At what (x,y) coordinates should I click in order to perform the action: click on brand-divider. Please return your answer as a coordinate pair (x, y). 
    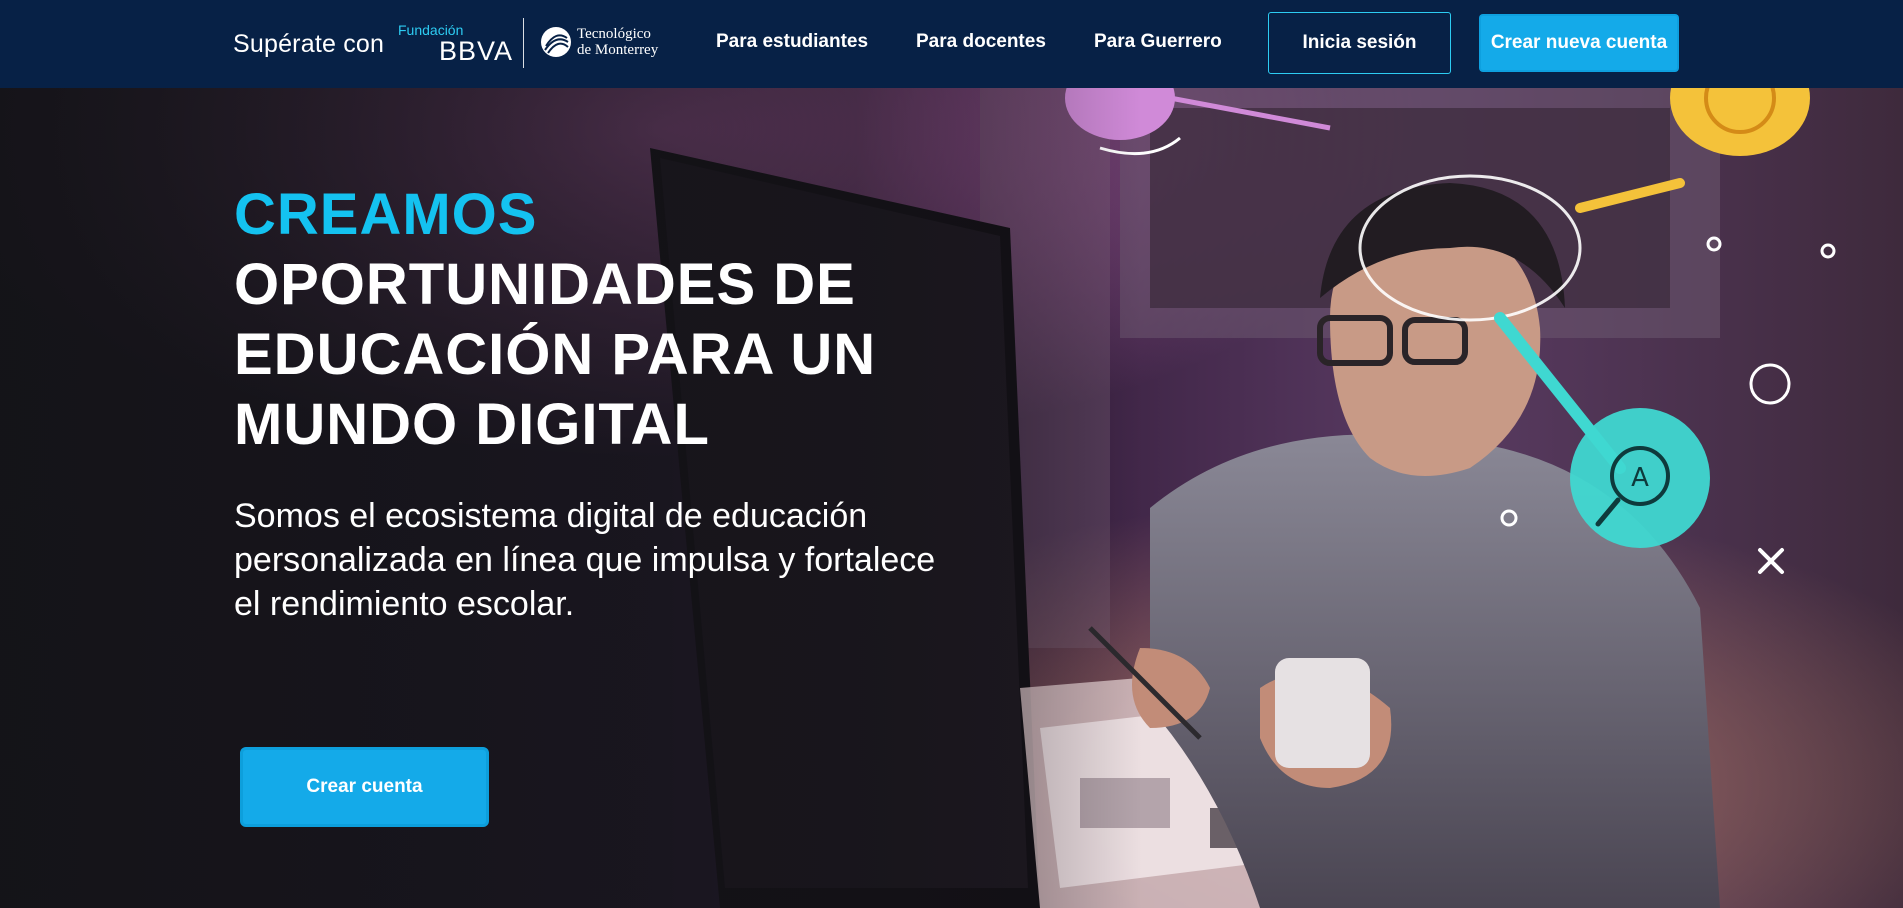
    Looking at the image, I should click on (523, 43).